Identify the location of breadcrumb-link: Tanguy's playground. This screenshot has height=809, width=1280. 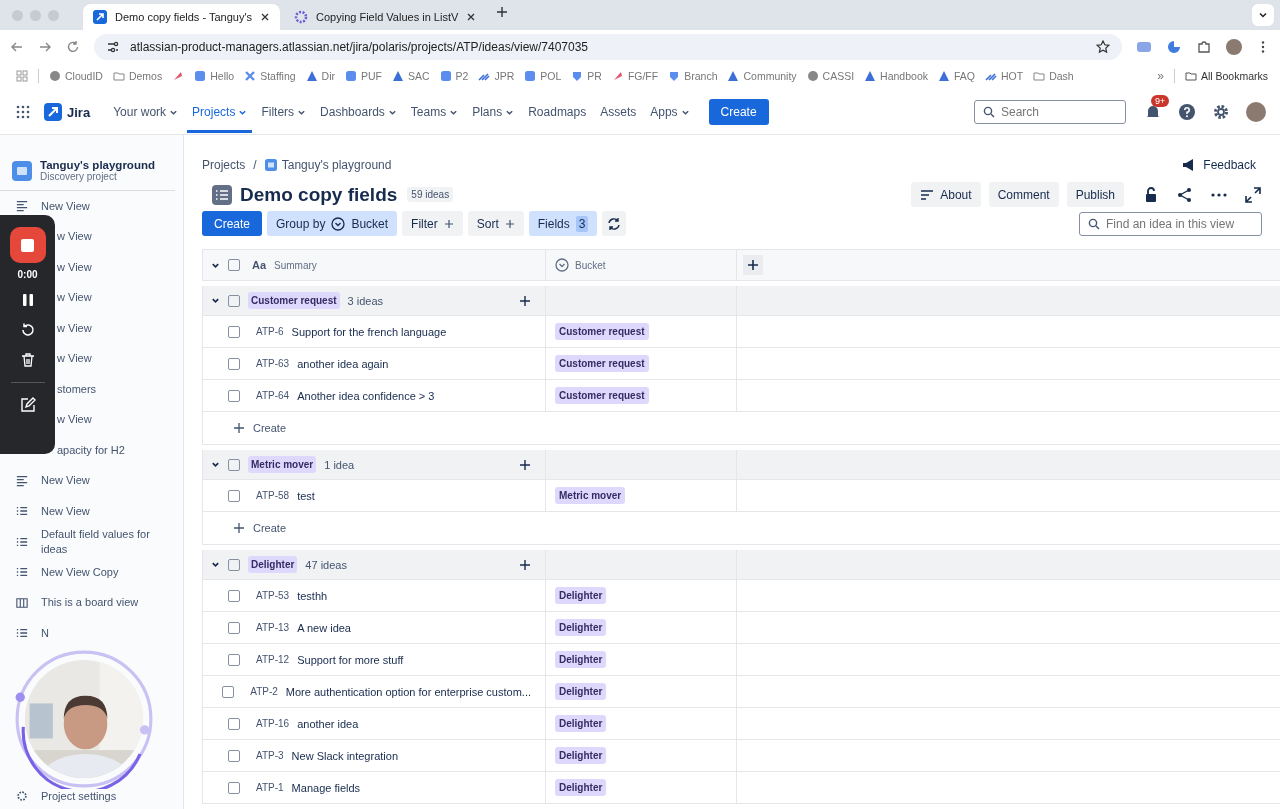
(328, 165).